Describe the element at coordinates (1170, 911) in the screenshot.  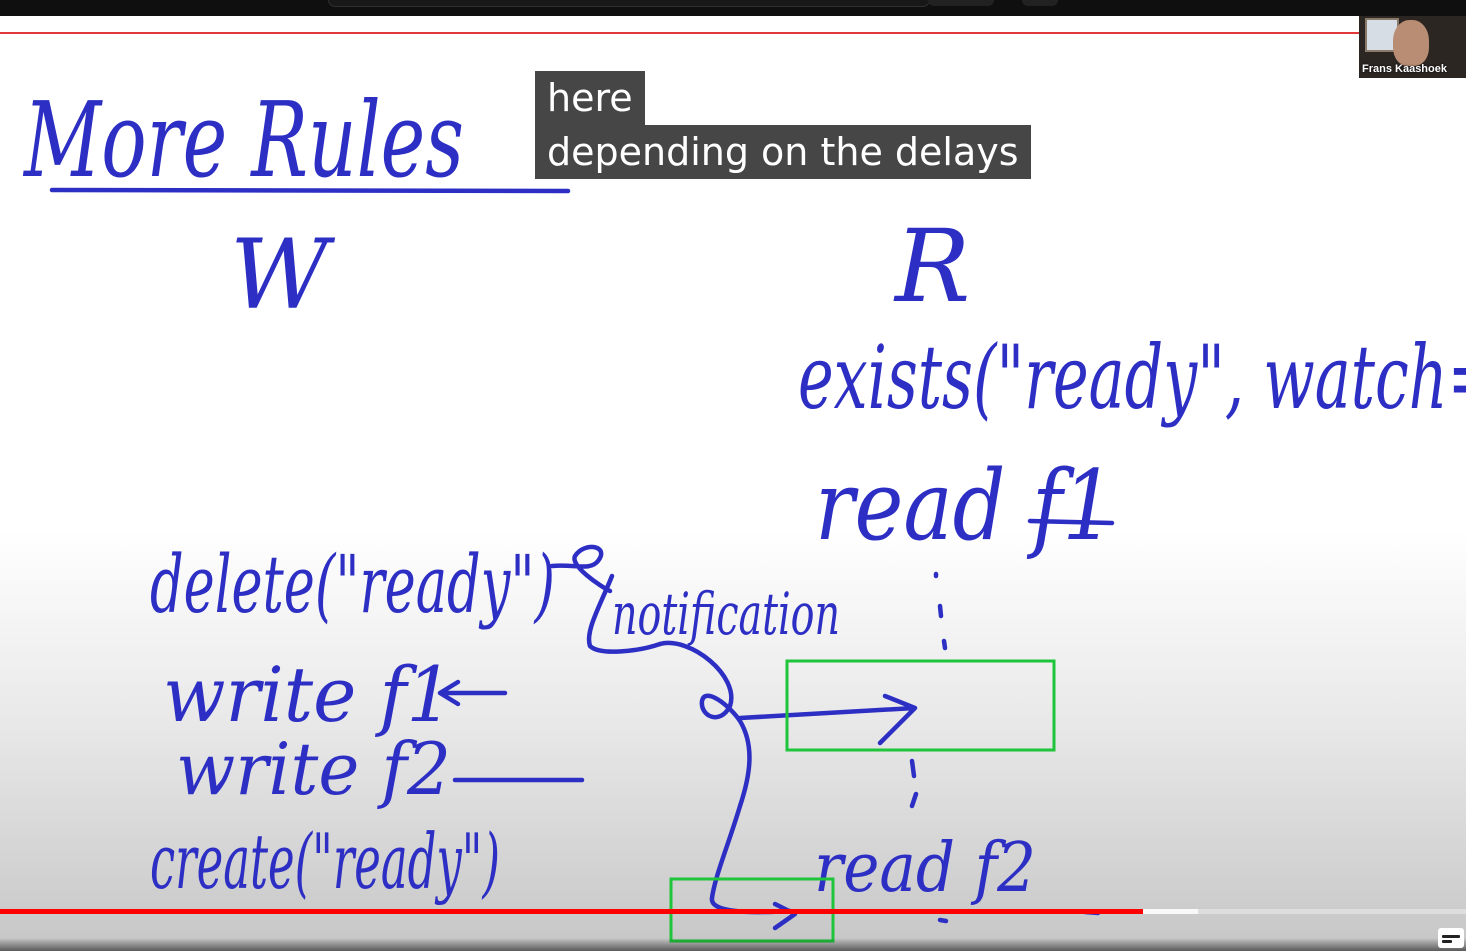
I see `progress-buffered` at that location.